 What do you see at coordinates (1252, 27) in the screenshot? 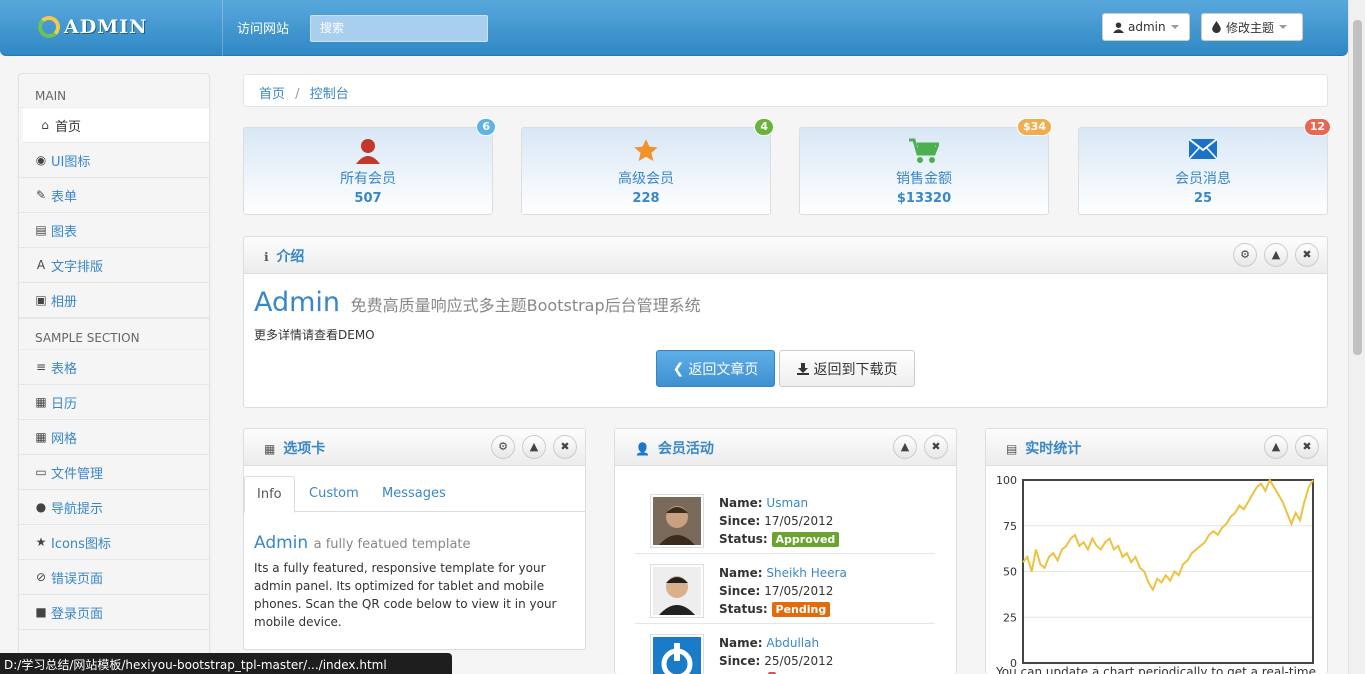
I see `theme-dropdown-button: 修改主题` at bounding box center [1252, 27].